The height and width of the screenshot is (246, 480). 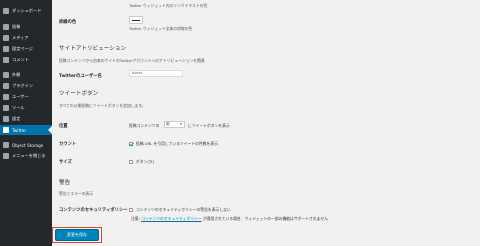 What do you see at coordinates (22, 85) in the screenshot?
I see `sidebar-item-label: プラグイン` at bounding box center [22, 85].